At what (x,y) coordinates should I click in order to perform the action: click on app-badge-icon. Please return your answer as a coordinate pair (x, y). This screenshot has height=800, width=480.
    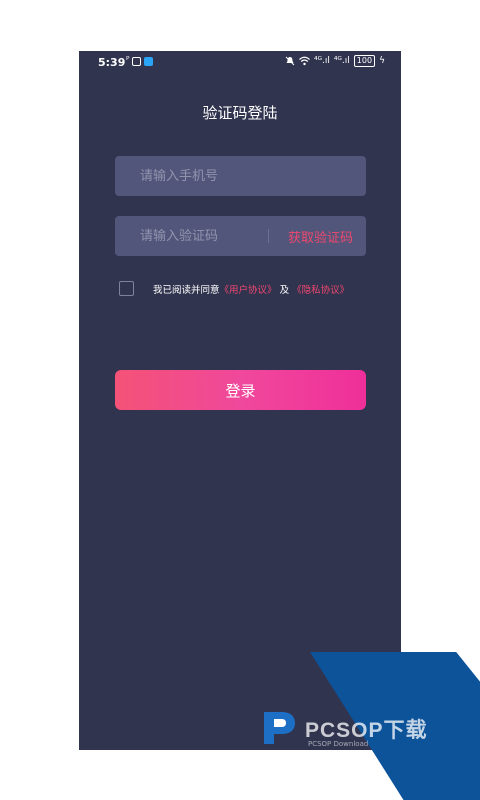
    Looking at the image, I should click on (149, 61).